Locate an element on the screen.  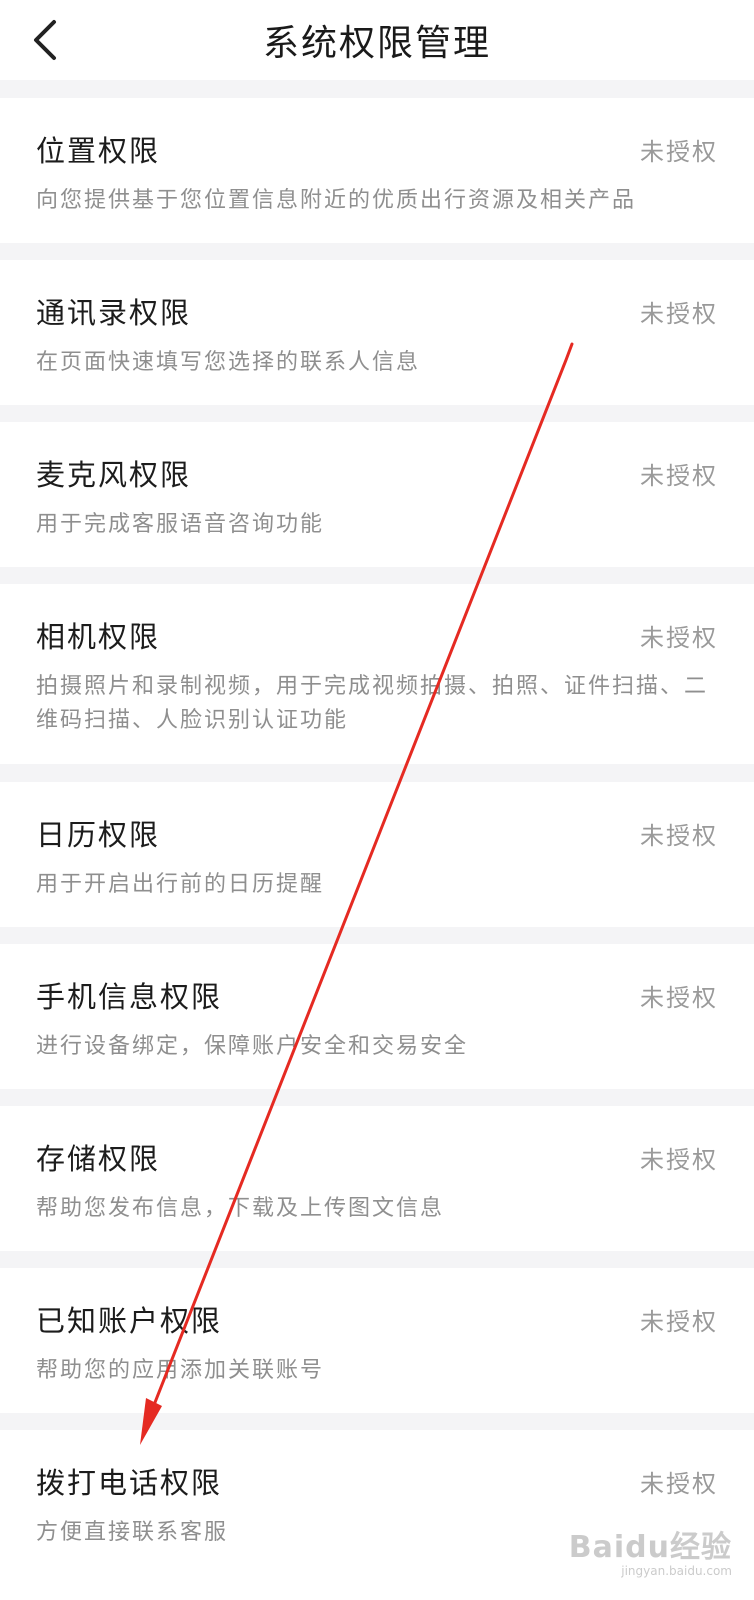
permission-desc: 帮助您发布信息，下载及上传图文信息 is located at coordinates (240, 1208).